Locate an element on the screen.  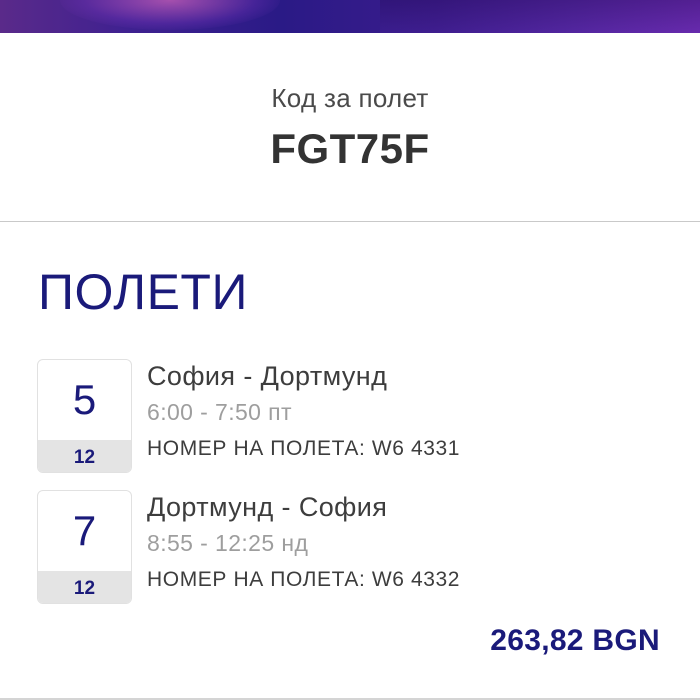
banner-glow is located at coordinates (170, 15).